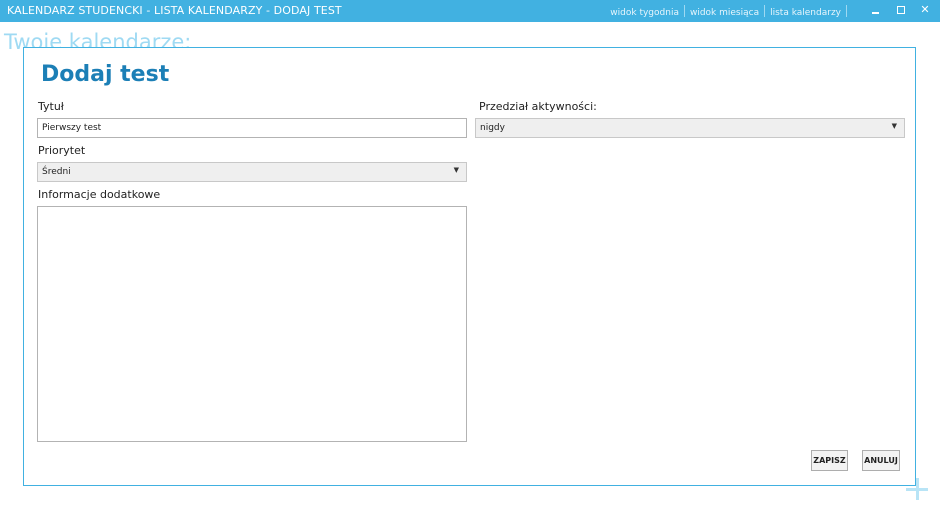 This screenshot has width=940, height=509. Describe the element at coordinates (62, 150) in the screenshot. I see `priority-label: Priorytet` at that location.